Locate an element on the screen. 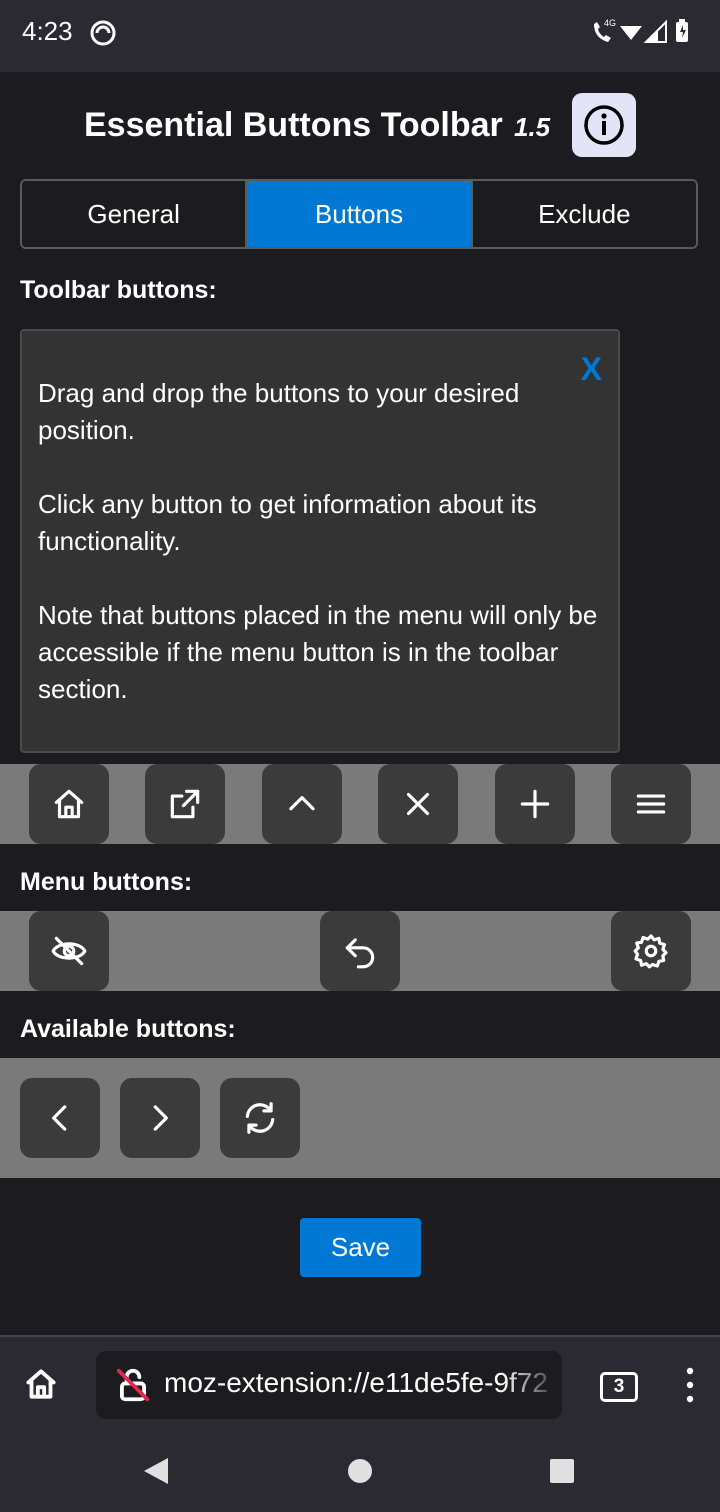  home-nav-icon is located at coordinates (360, 1471).